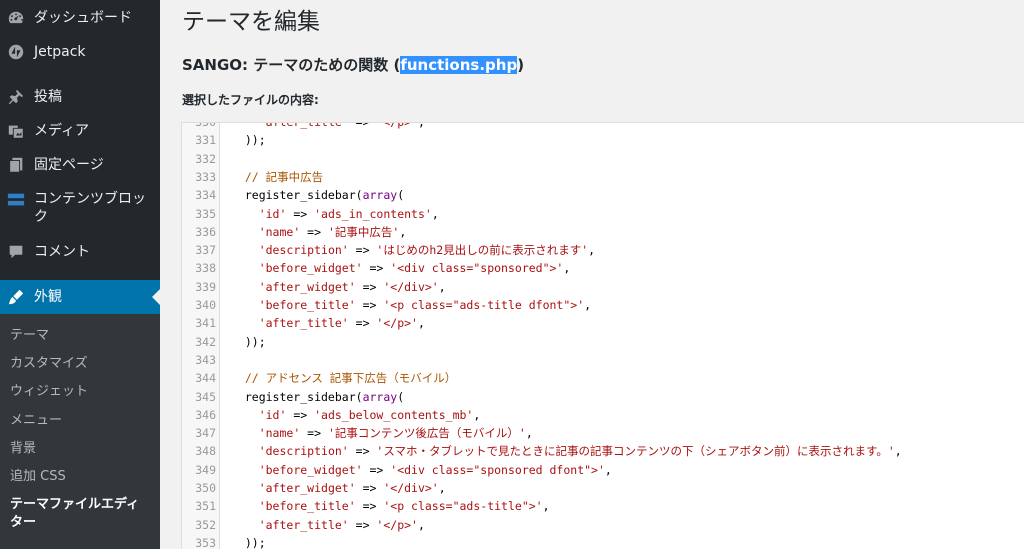 The width and height of the screenshot is (1024, 549). I want to click on current-indicator-arrow, so click(156, 297).